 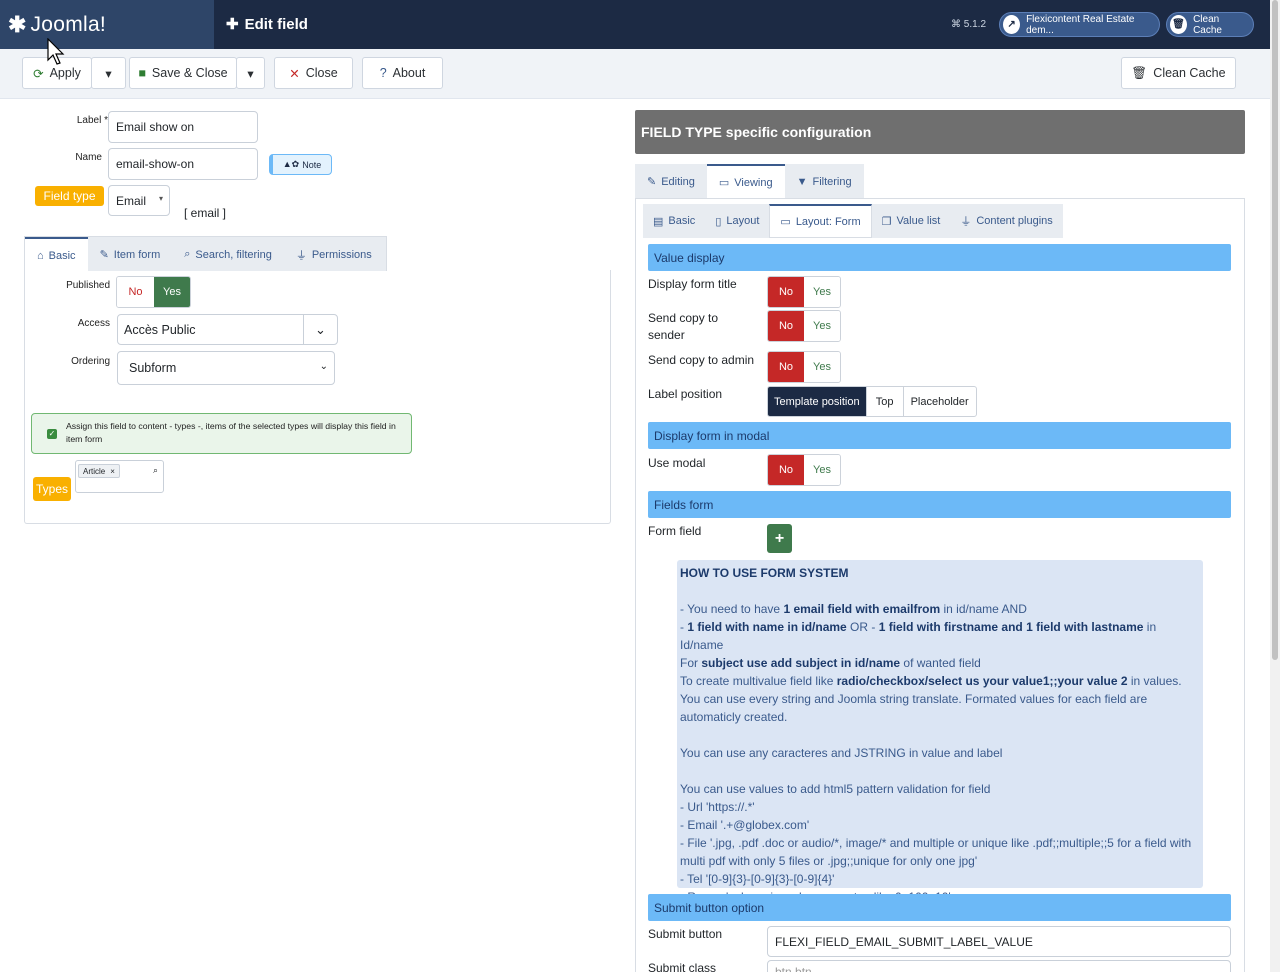 I want to click on subtab-layout-label: Layout, so click(x=743, y=221).